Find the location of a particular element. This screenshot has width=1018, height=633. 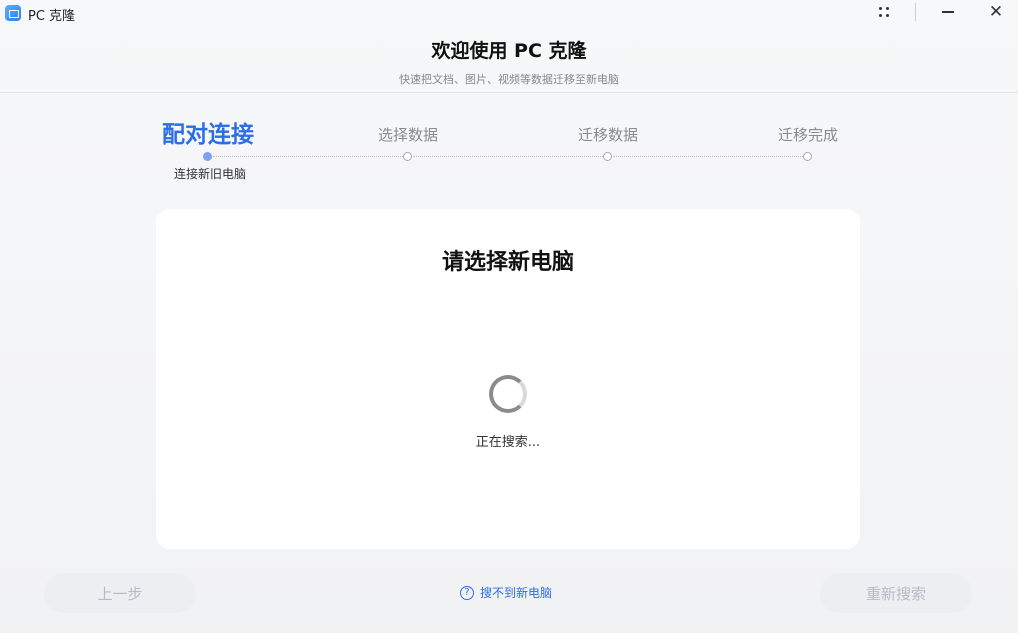

step-sublabel: 连接新旧电脑 is located at coordinates (209, 174).